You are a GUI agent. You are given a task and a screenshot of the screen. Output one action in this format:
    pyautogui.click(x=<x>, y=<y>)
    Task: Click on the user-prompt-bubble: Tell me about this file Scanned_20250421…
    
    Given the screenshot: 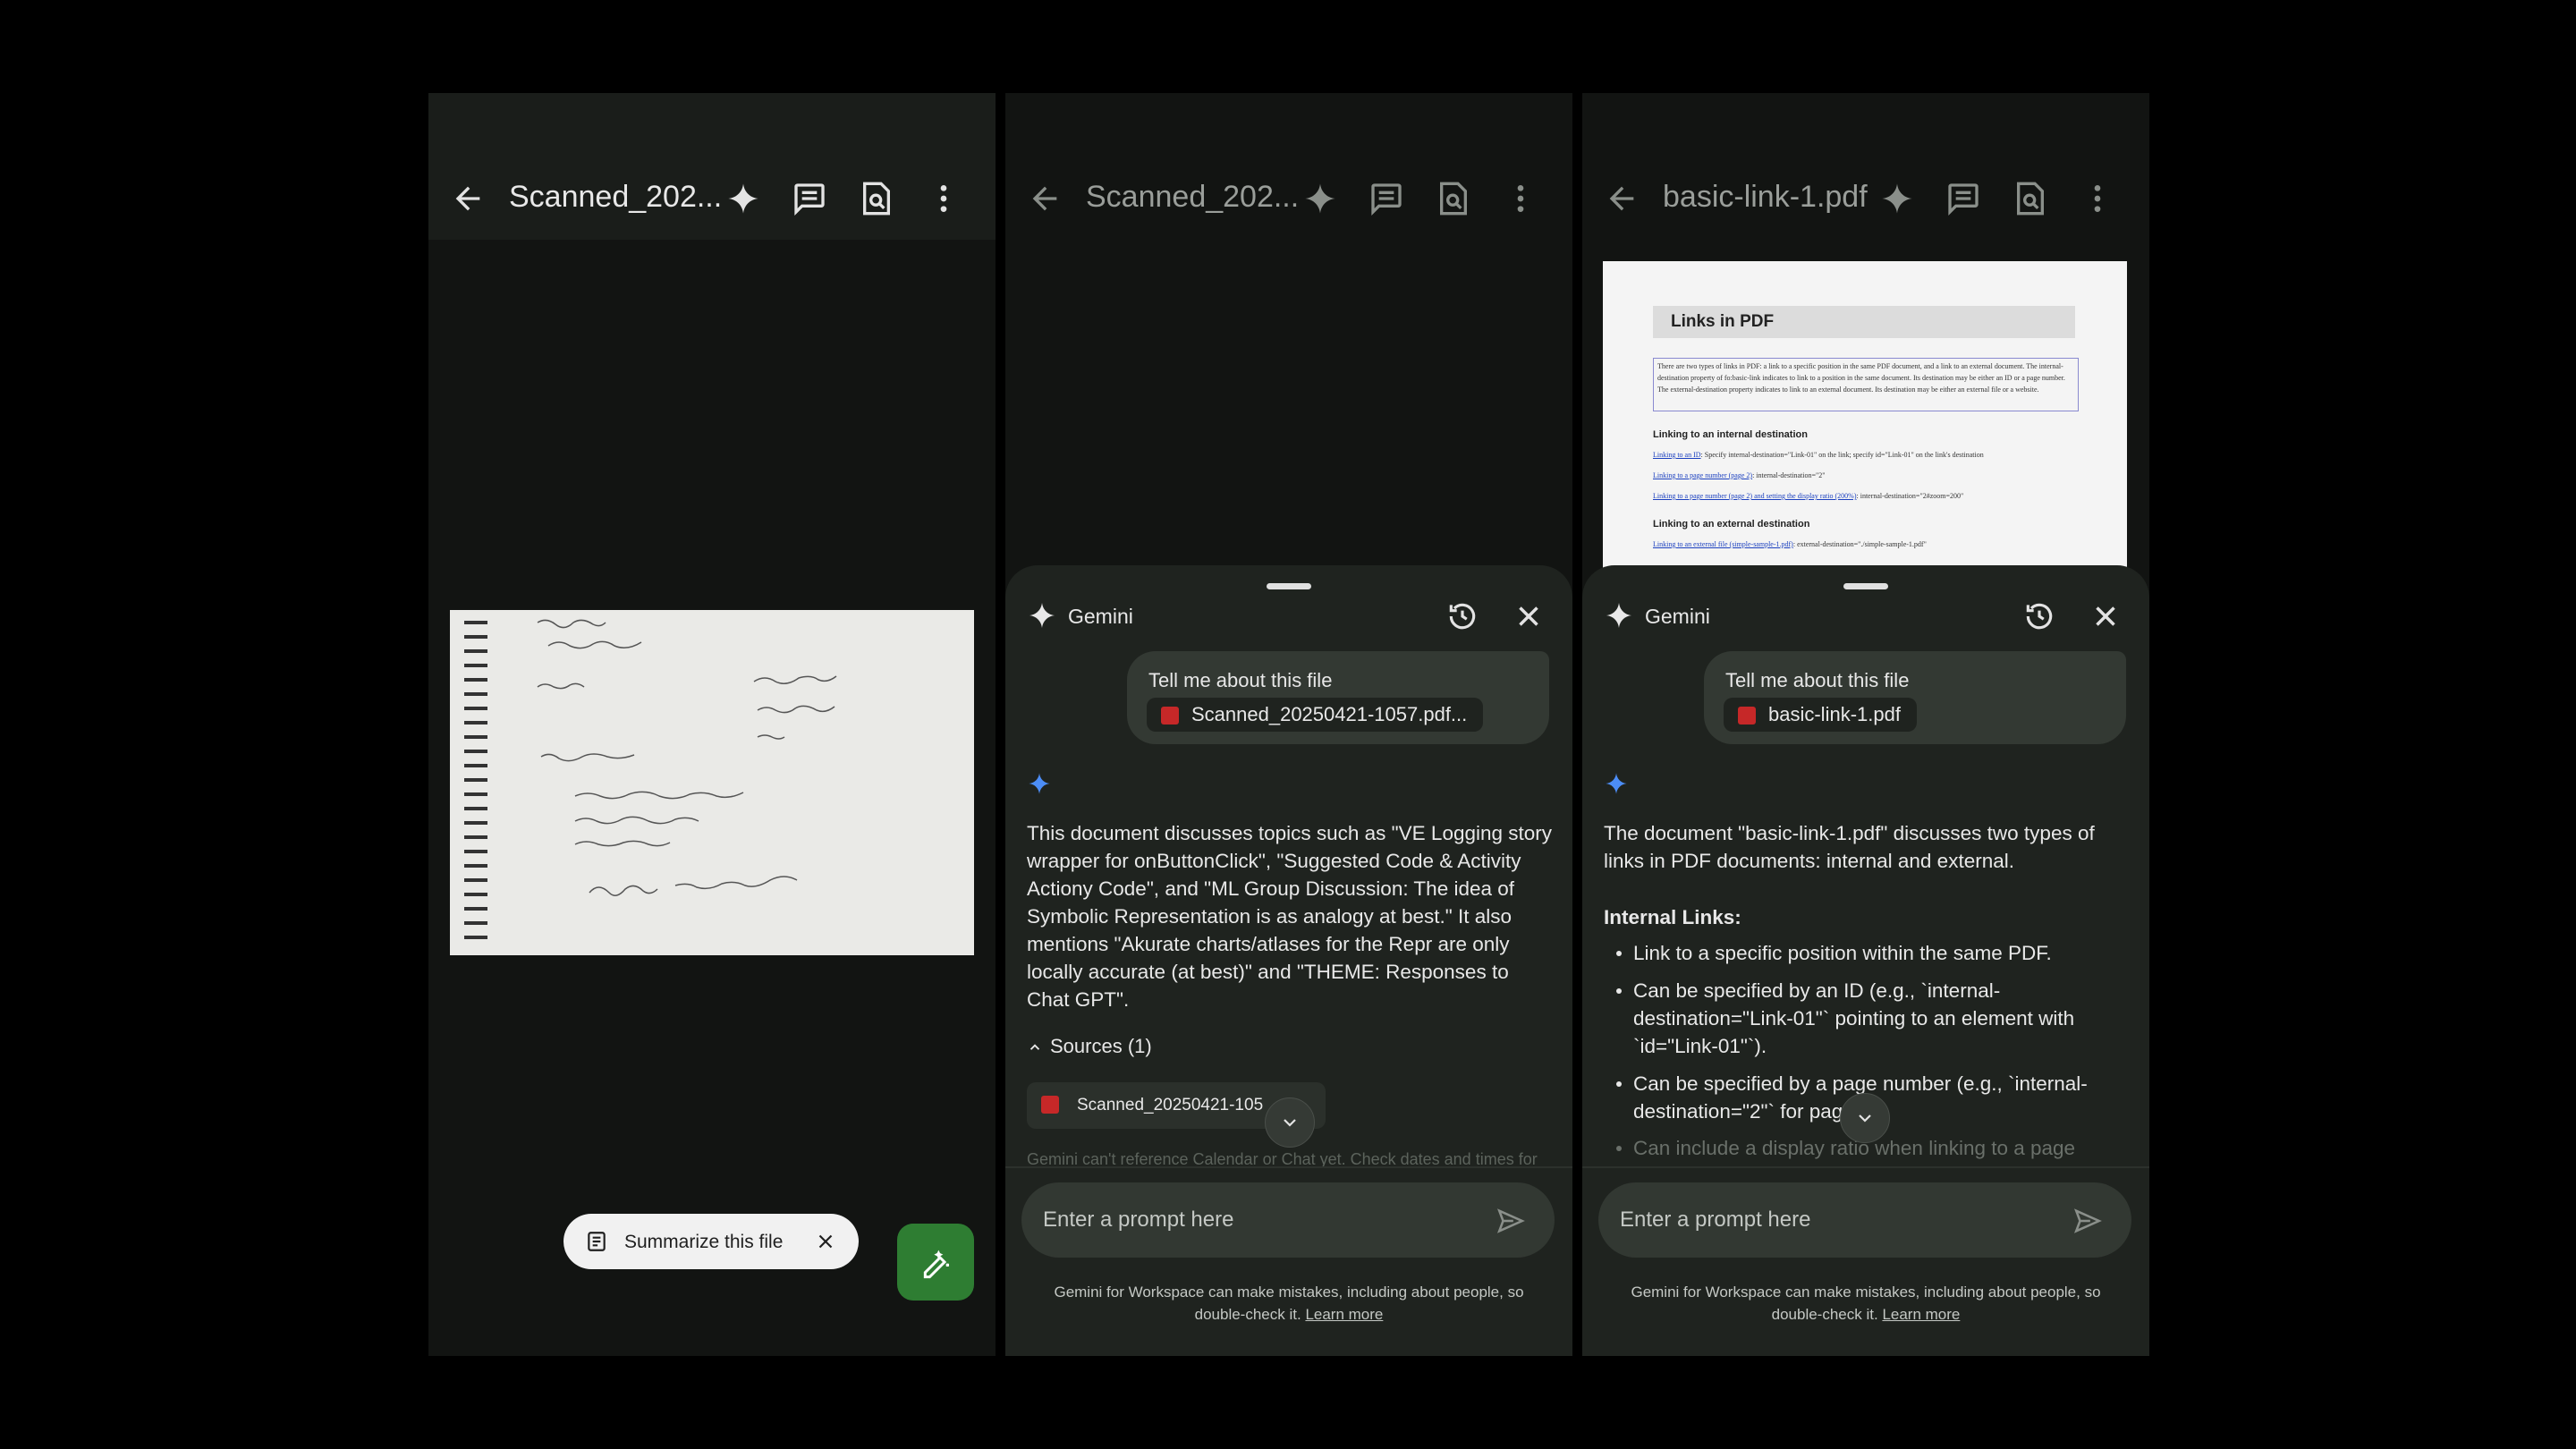 What is the action you would take?
    pyautogui.click(x=1338, y=697)
    